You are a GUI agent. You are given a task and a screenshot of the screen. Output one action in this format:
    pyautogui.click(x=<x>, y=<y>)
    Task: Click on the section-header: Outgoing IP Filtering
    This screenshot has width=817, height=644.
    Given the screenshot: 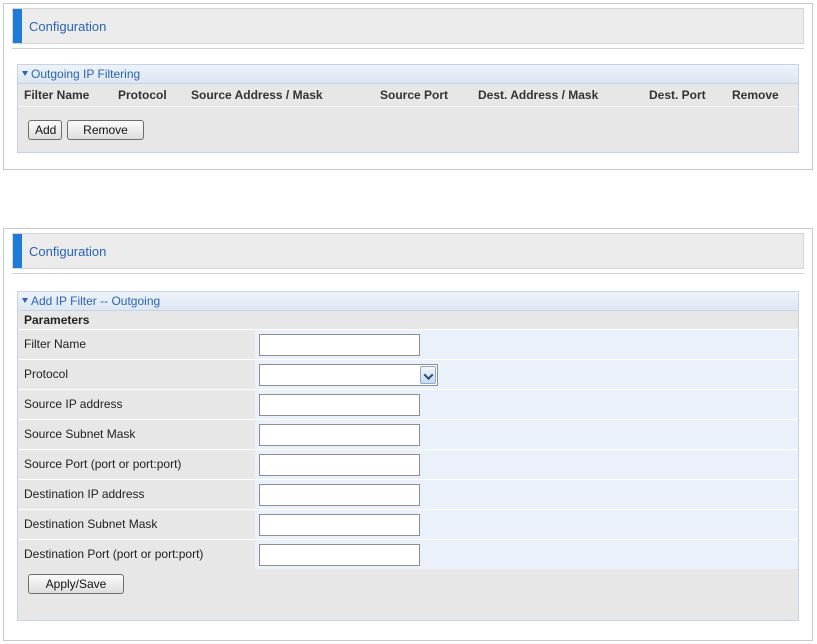 What is the action you would take?
    pyautogui.click(x=408, y=74)
    